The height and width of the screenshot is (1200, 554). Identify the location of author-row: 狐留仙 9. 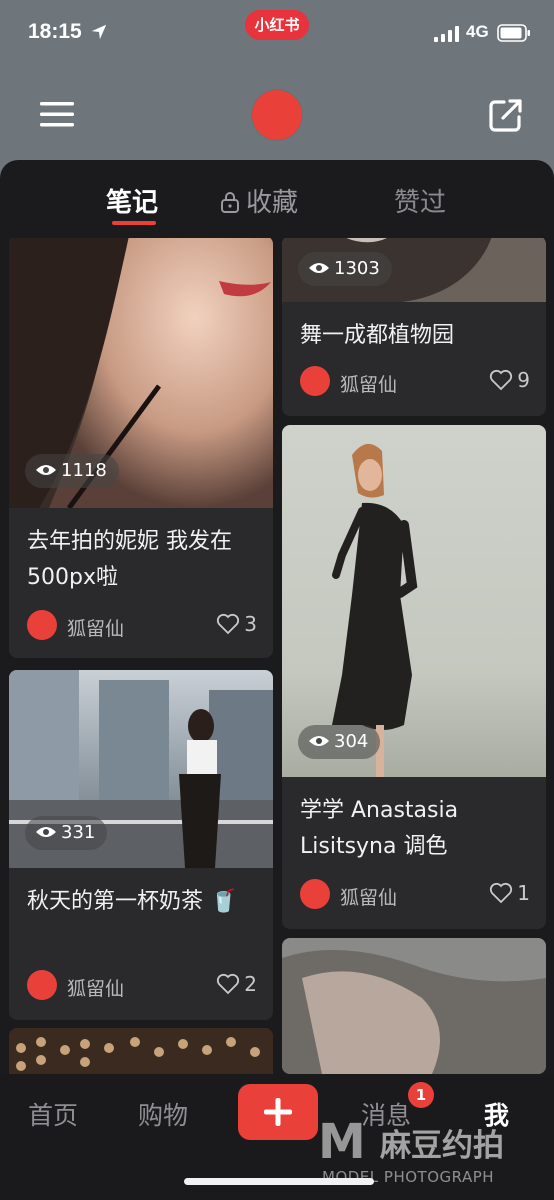
(415, 382).